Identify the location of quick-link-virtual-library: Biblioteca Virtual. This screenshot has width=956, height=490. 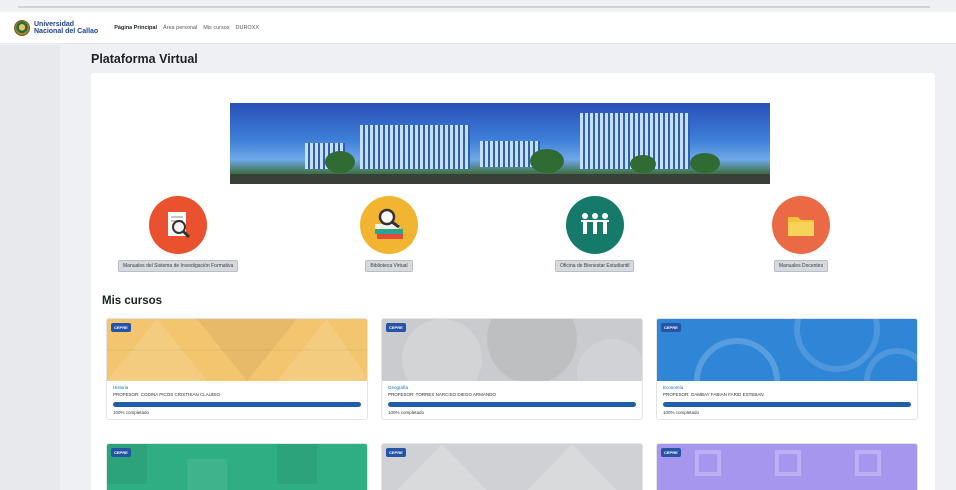
(389, 234).